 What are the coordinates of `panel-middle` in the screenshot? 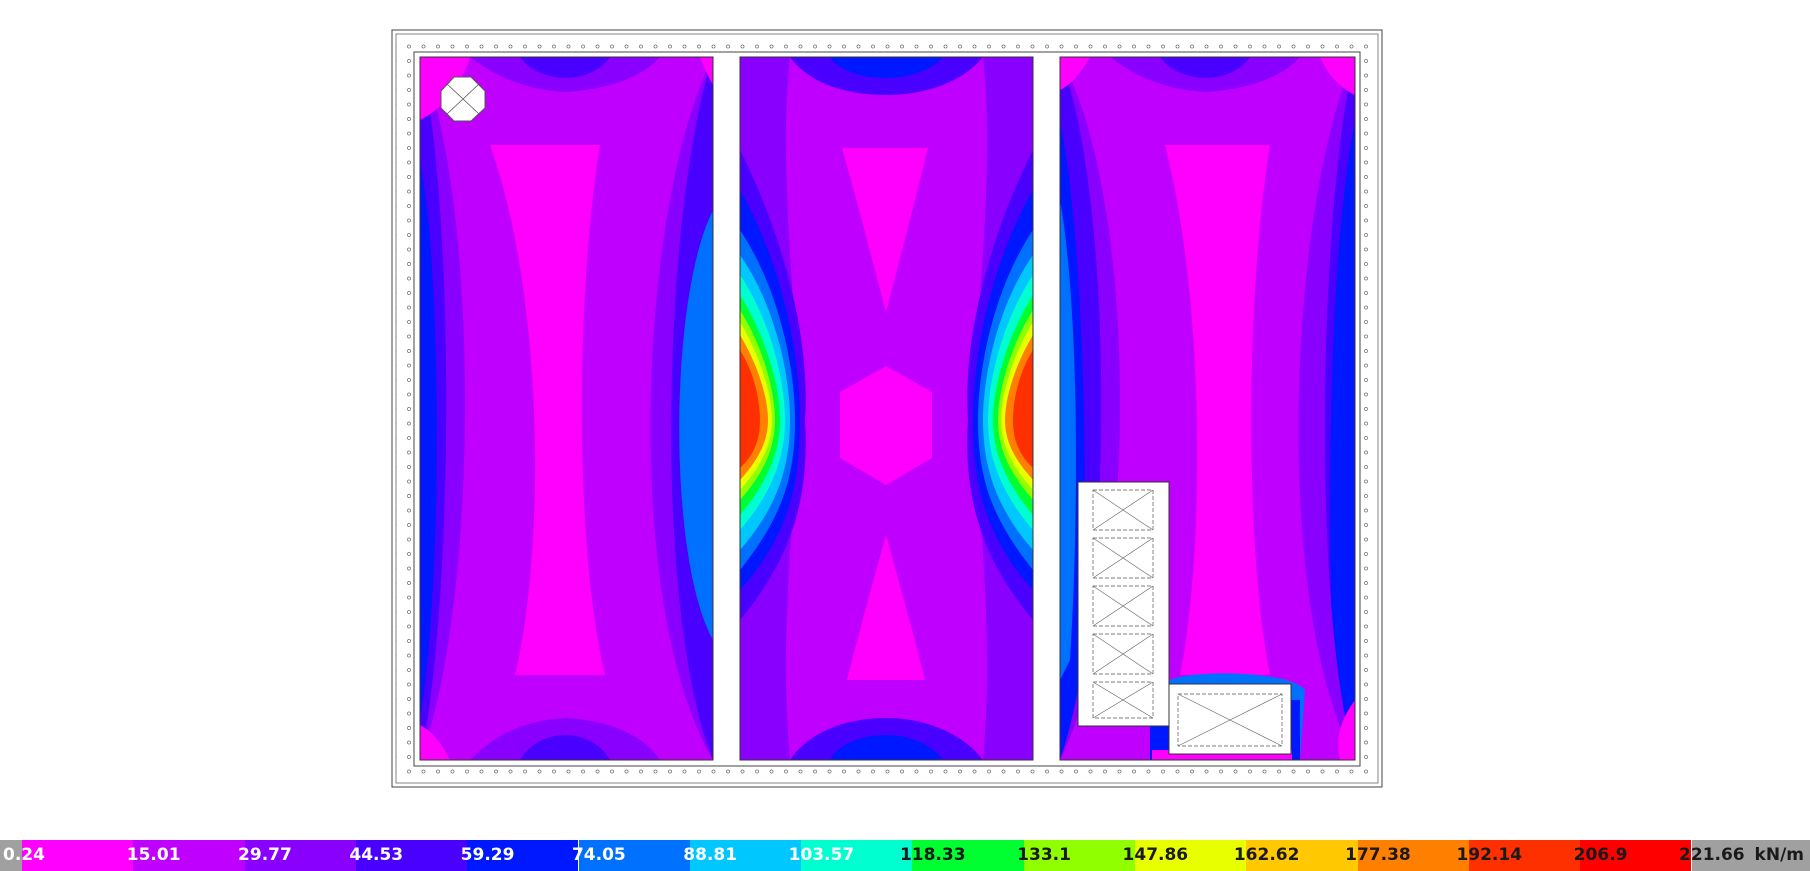 It's located at (886, 408).